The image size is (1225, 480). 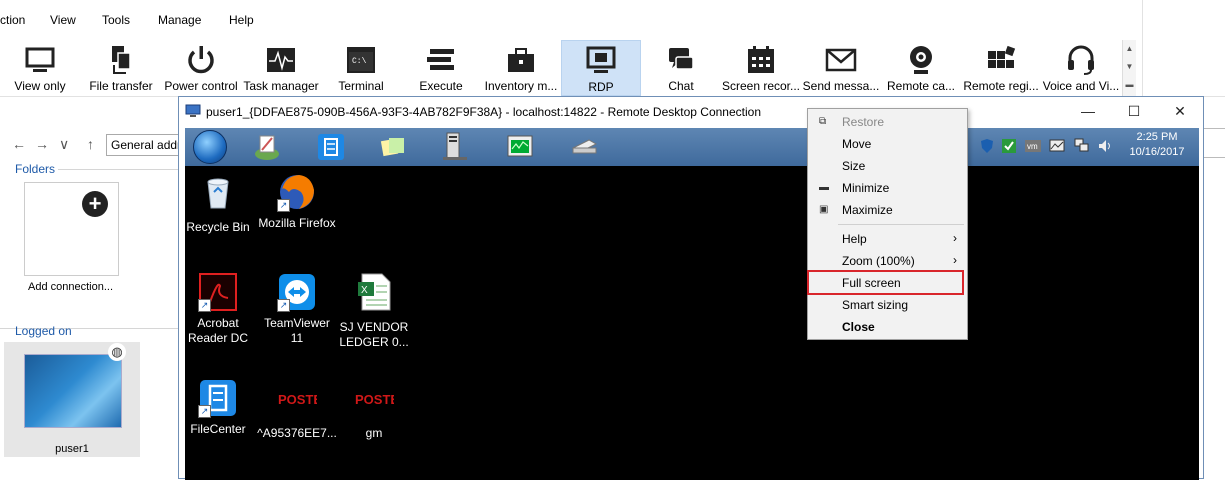 I want to click on desktop-icon-gm: POSTED gm, so click(x=374, y=409).